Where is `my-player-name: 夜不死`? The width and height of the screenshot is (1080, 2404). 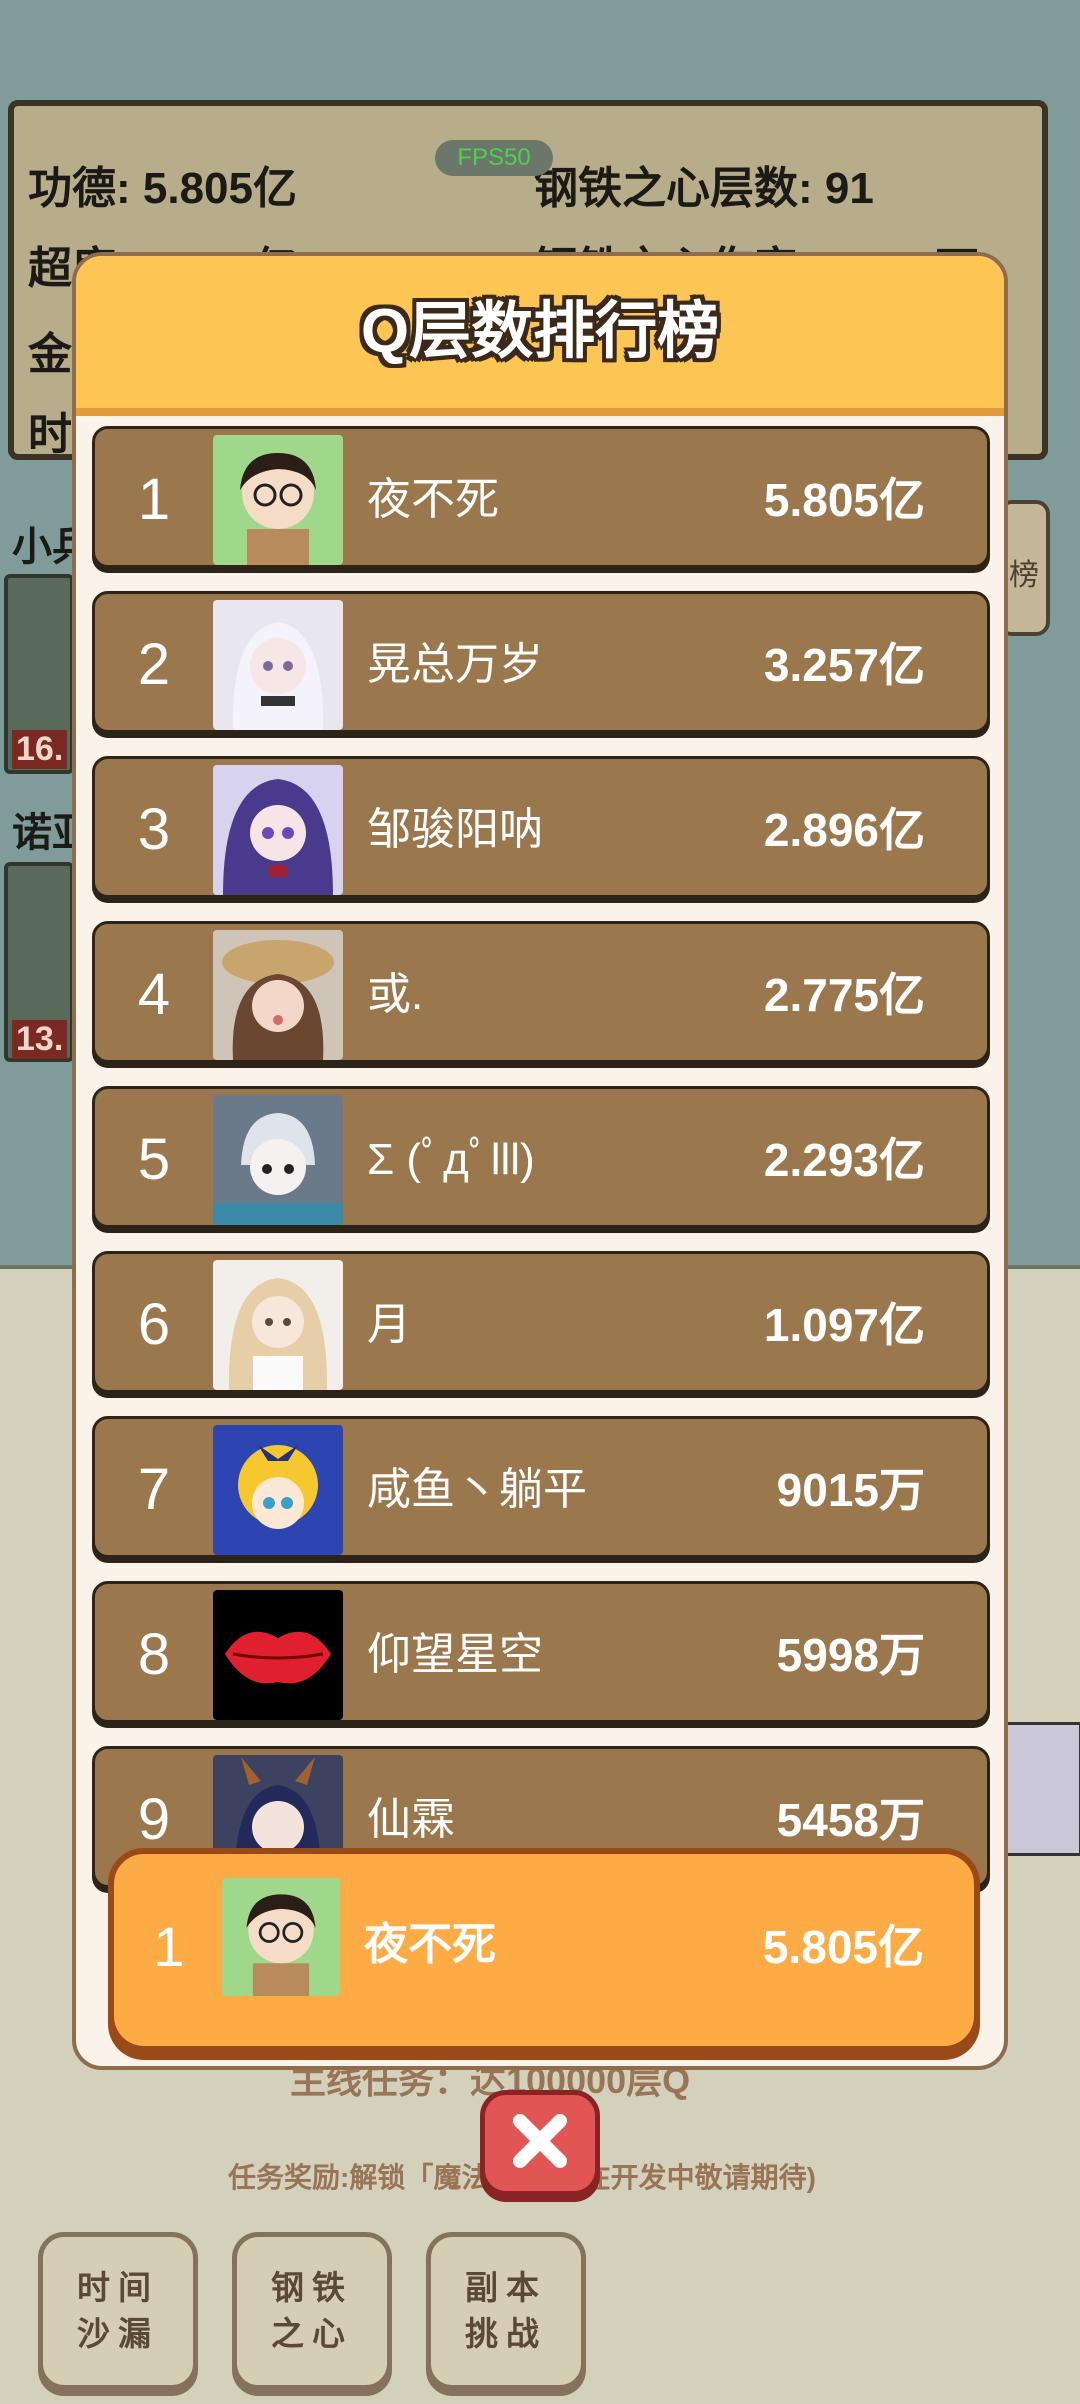 my-player-name: 夜不死 is located at coordinates (430, 1944).